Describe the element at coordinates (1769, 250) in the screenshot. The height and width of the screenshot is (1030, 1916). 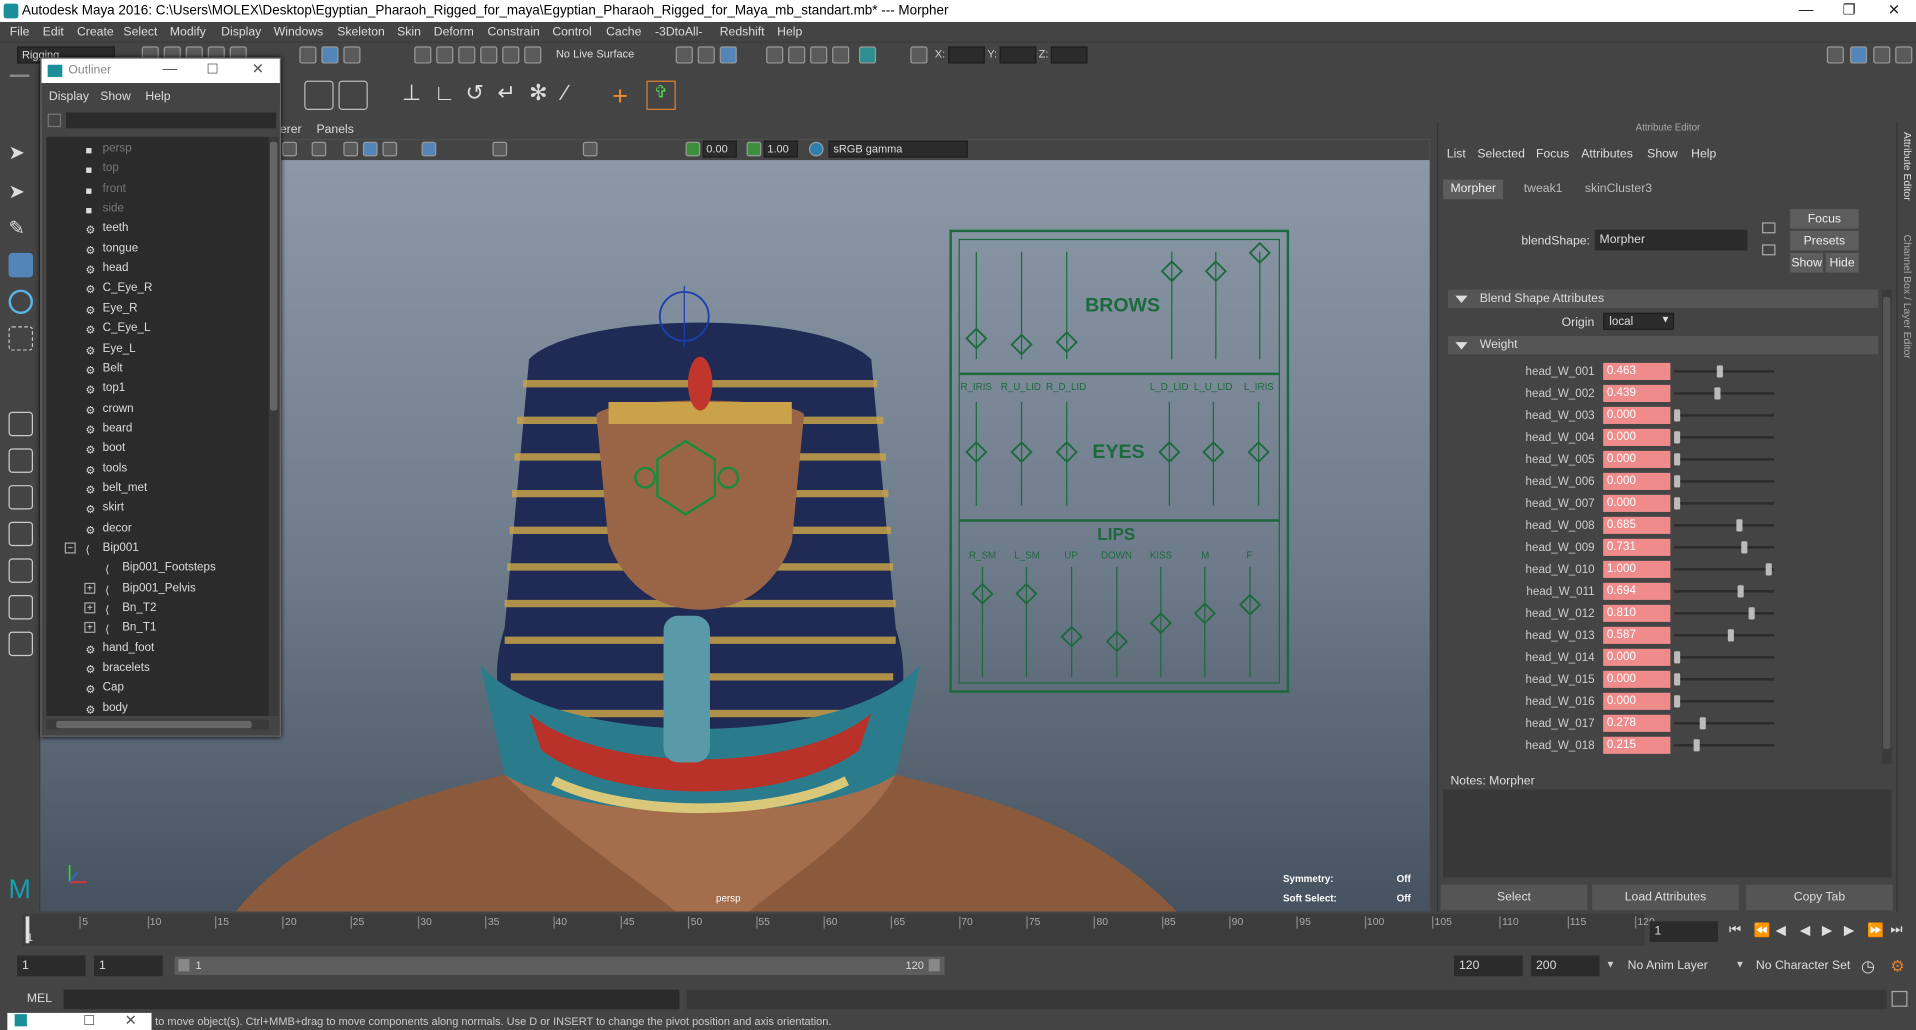
I see `output-connection-icon` at that location.